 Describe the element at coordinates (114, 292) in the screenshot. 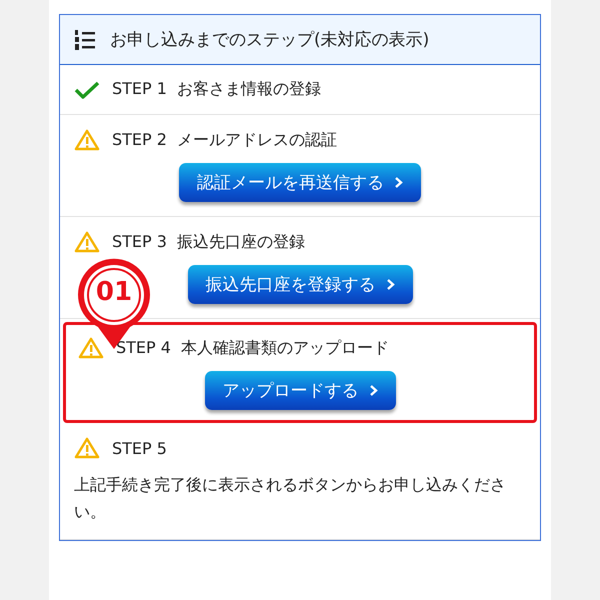

I see `marker-number: 01` at that location.